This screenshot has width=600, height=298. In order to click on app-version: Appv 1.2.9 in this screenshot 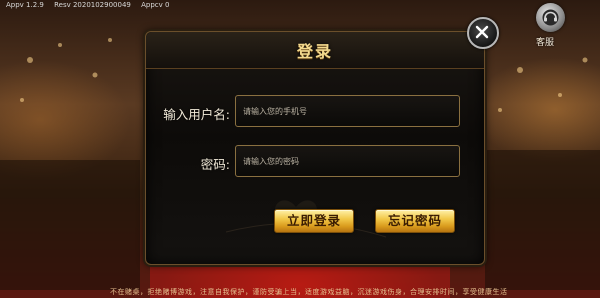, I will do `click(25, 5)`.